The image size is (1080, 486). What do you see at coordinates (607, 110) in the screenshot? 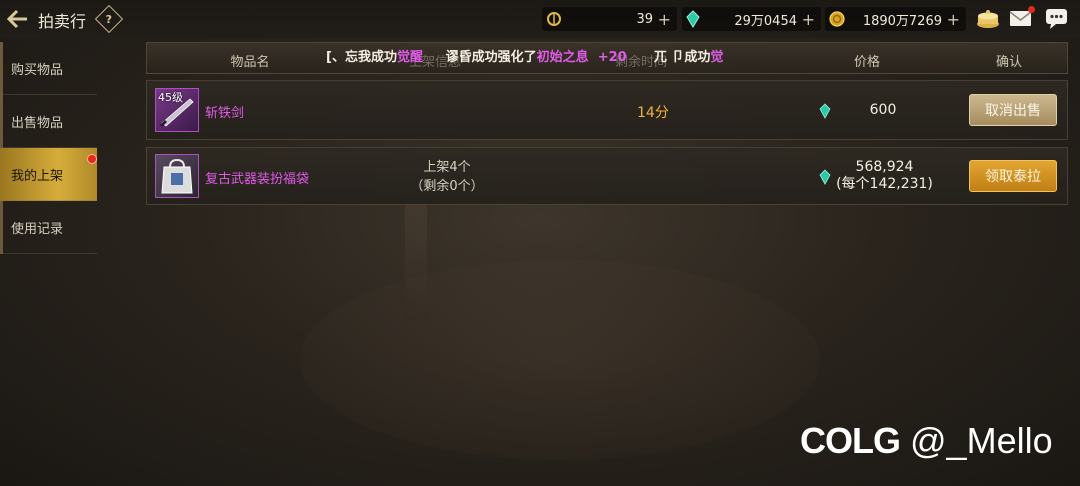
I see `table-row: 45级 斩铁剑 14分 600 取消出售` at bounding box center [607, 110].